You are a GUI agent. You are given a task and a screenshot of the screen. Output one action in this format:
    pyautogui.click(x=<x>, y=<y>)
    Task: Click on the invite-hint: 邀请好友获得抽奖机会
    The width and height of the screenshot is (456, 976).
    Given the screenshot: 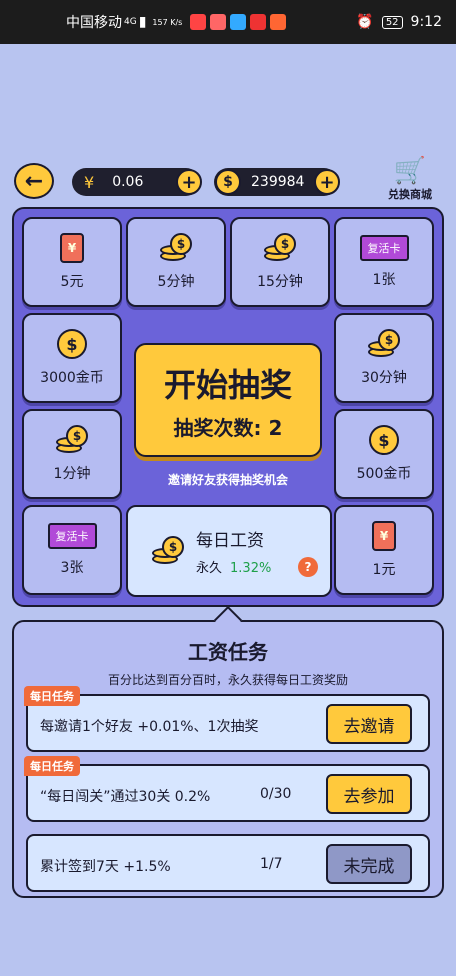 What is the action you would take?
    pyautogui.click(x=228, y=479)
    